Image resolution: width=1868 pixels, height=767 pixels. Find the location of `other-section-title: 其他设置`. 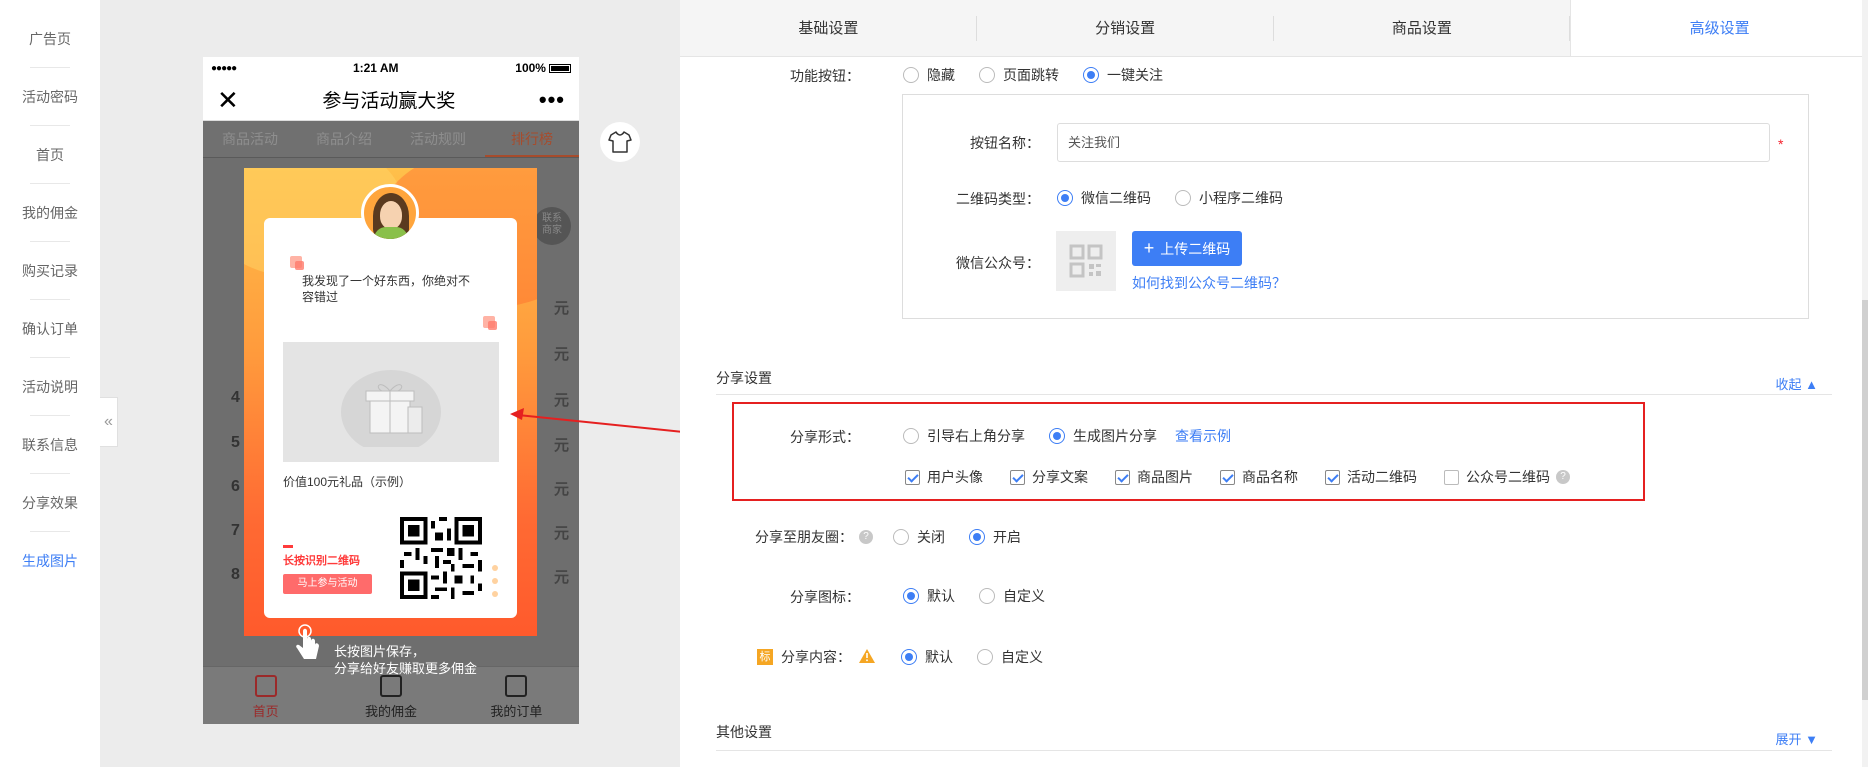

other-section-title: 其他设置 is located at coordinates (744, 732).